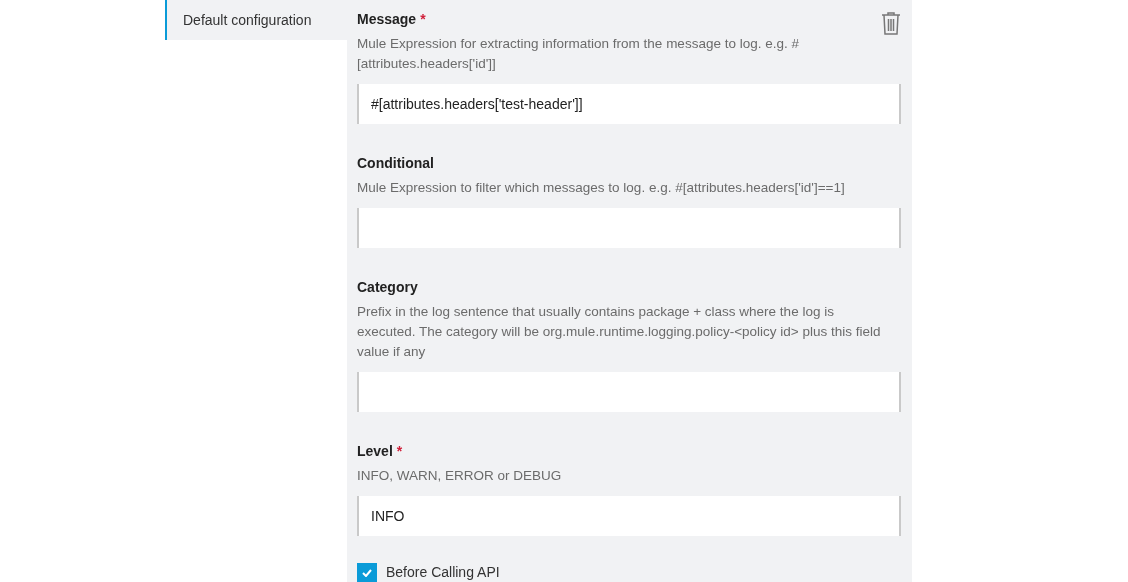  I want to click on trash-icon, so click(891, 23).